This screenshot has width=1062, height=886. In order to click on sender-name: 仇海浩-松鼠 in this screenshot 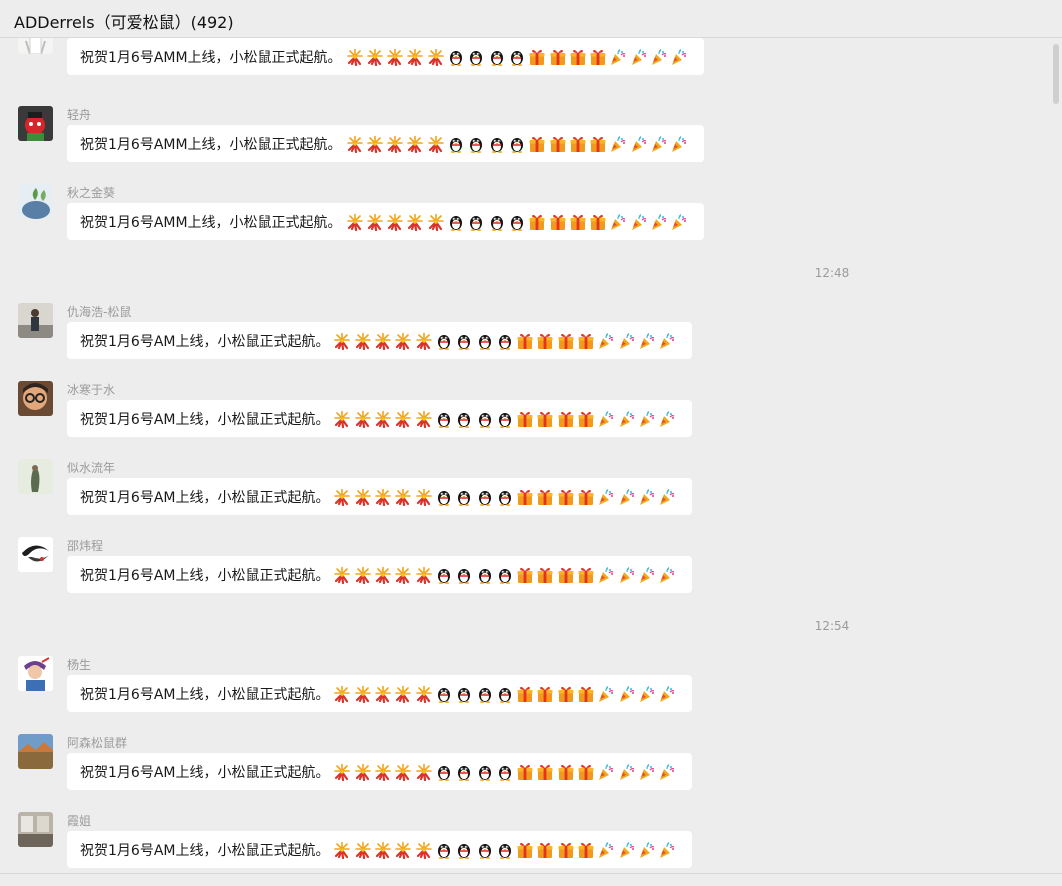, I will do `click(99, 311)`.